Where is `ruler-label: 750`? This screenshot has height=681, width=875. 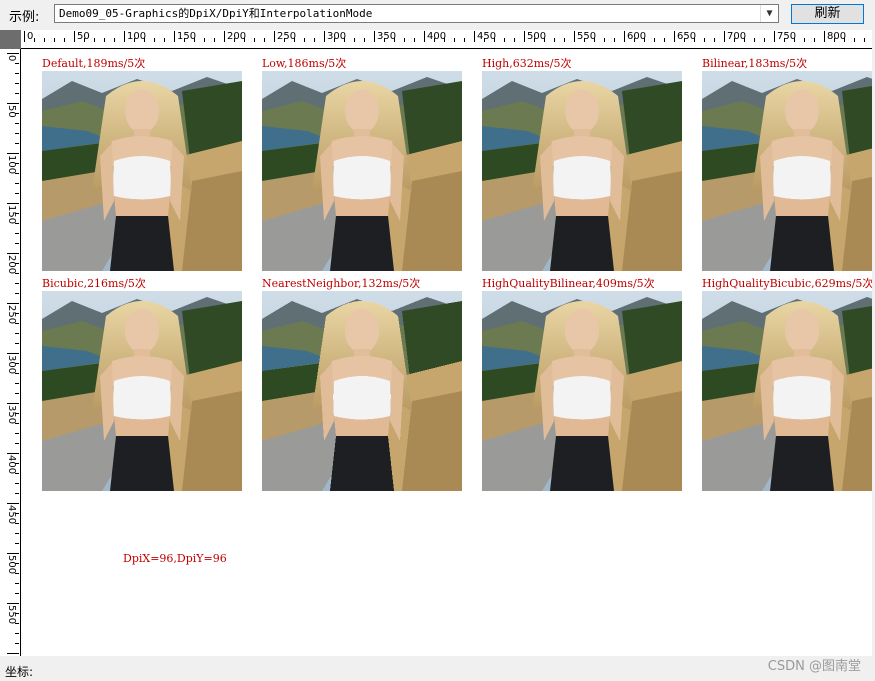 ruler-label: 750 is located at coordinates (787, 36).